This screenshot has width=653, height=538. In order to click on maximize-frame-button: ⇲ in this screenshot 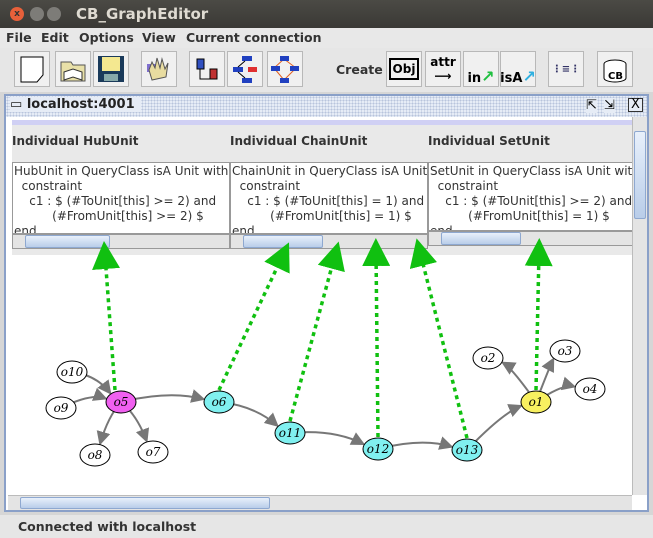, I will do `click(609, 105)`.